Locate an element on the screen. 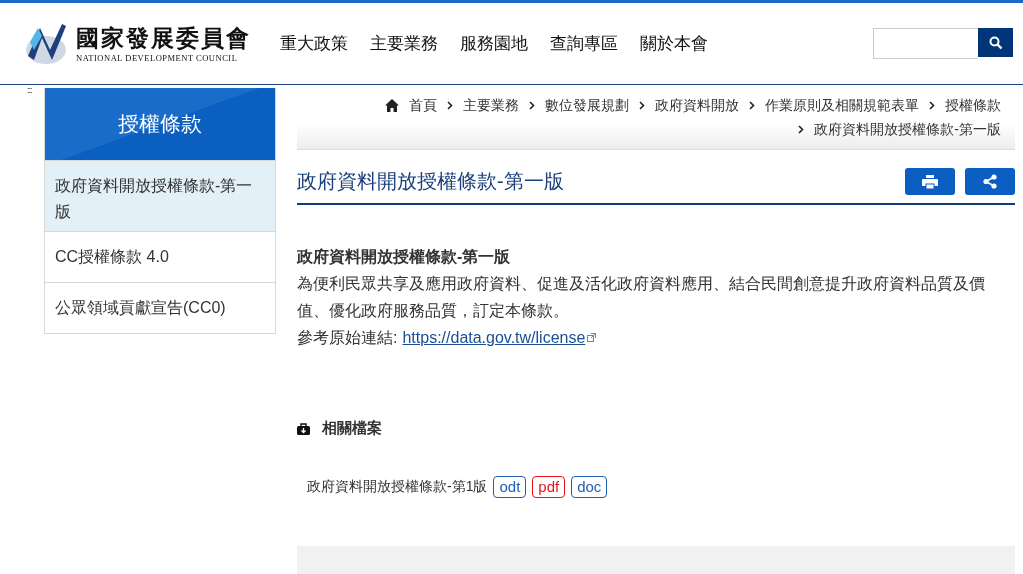 This screenshot has width=1023, height=574. accesskey-link: ::: is located at coordinates (29, 90).